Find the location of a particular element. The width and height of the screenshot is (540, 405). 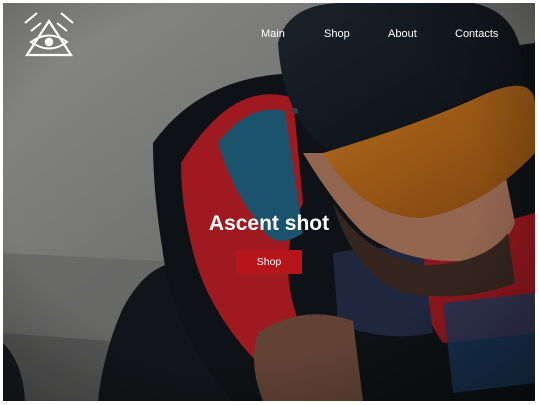

nav-link-about: About is located at coordinates (402, 34).